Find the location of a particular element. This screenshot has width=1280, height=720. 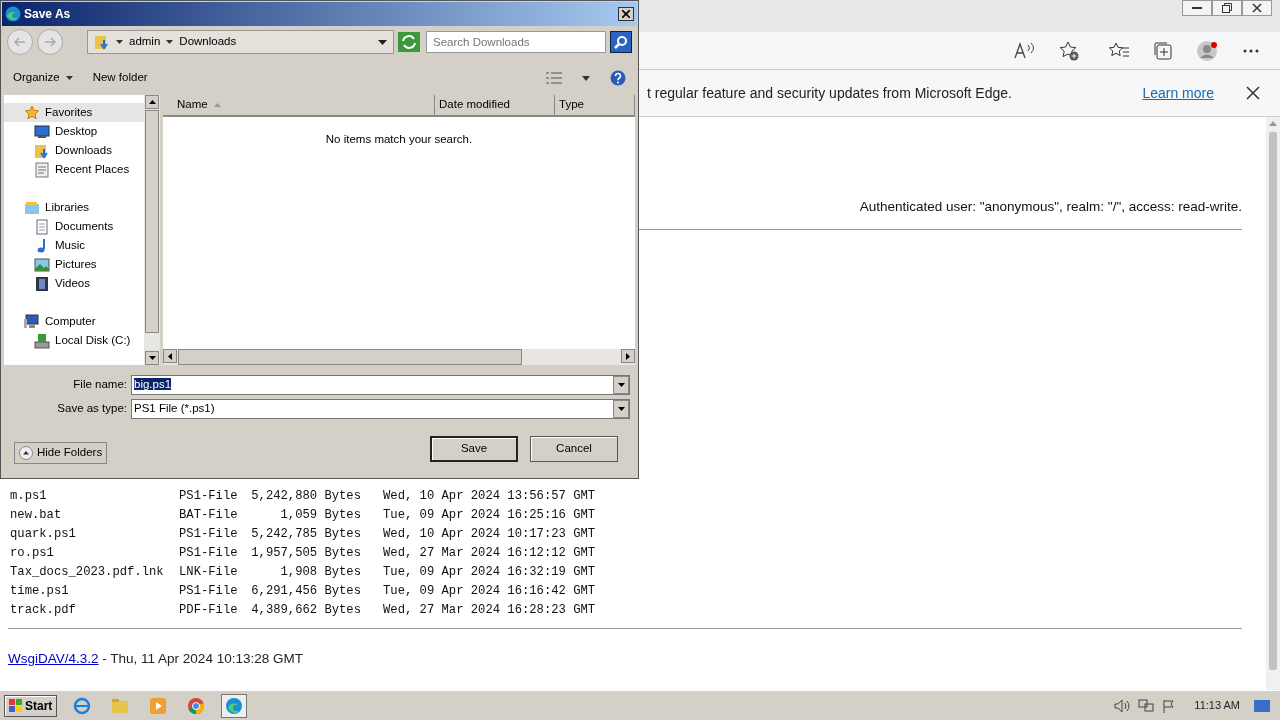

version-link: WsgiDAV/4.3.2 is located at coordinates (53, 659).